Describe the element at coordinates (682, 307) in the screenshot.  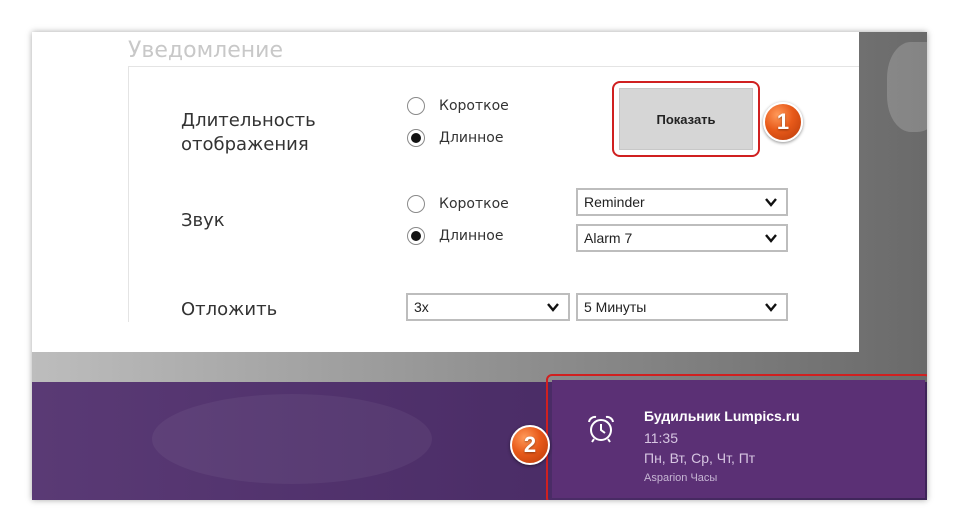
I see `snooze-interval-select: 5 Минуты` at that location.